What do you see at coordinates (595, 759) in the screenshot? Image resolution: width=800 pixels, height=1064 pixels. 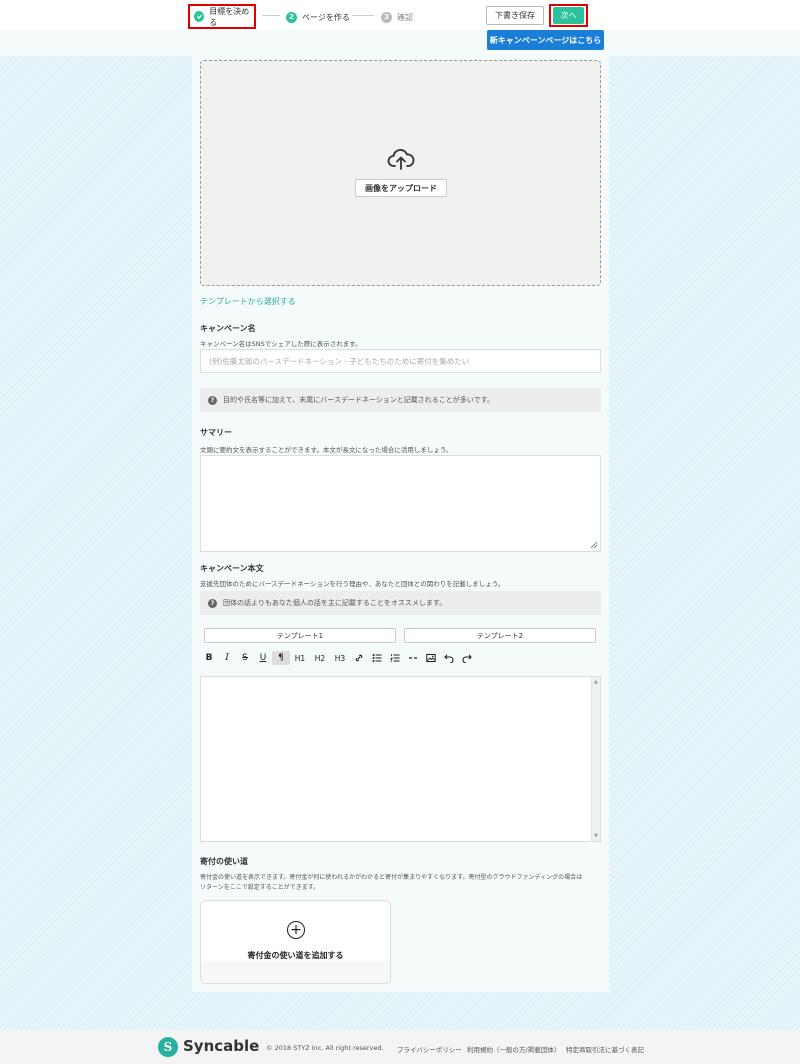 I see `editor-scrollbar: ▲ ▼` at bounding box center [595, 759].